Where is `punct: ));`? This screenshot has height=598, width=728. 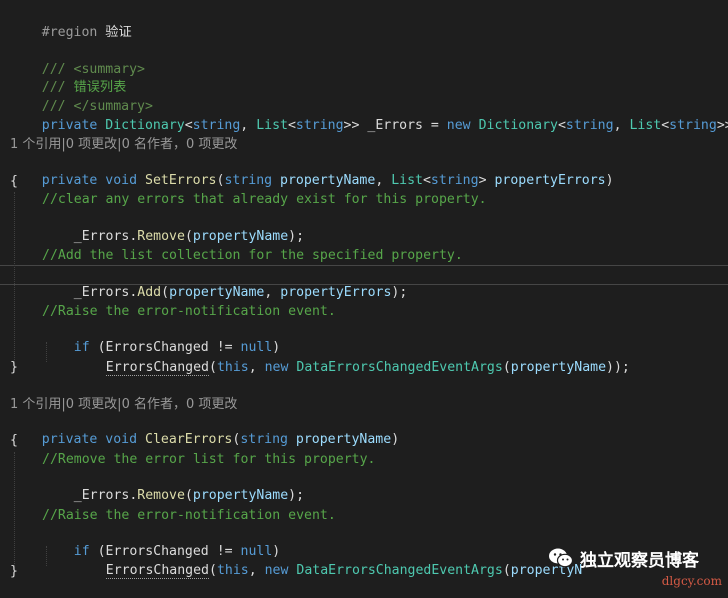
punct: )); is located at coordinates (618, 367).